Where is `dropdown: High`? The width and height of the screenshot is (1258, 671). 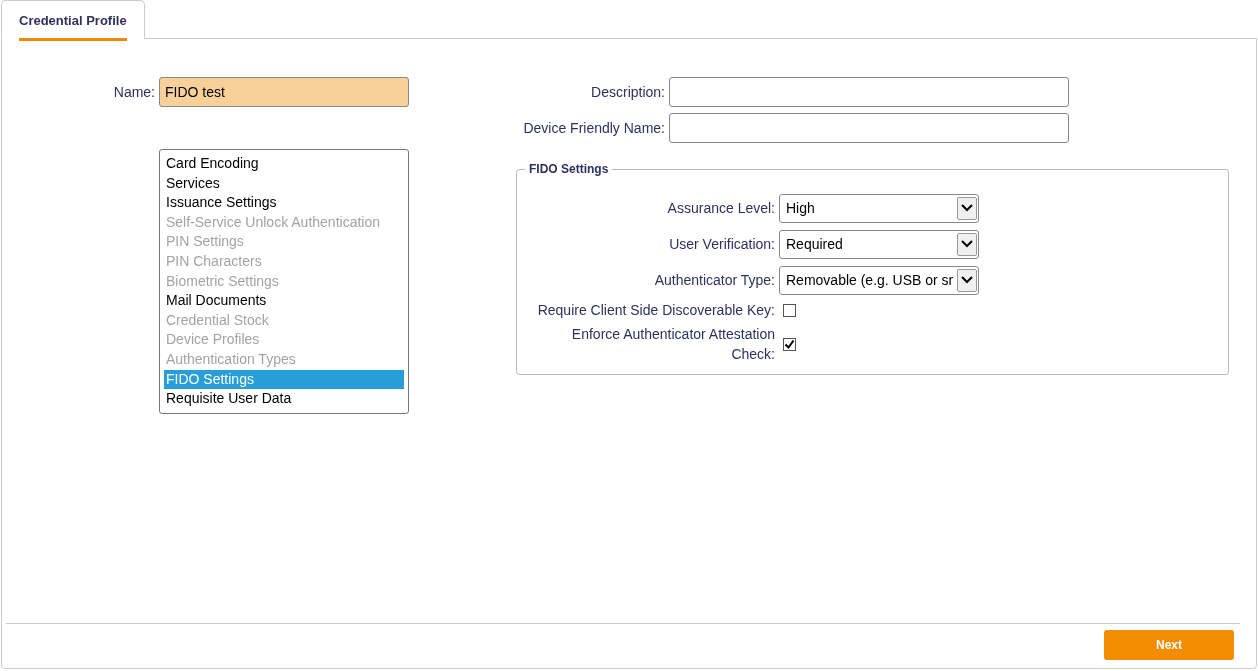 dropdown: High is located at coordinates (879, 208).